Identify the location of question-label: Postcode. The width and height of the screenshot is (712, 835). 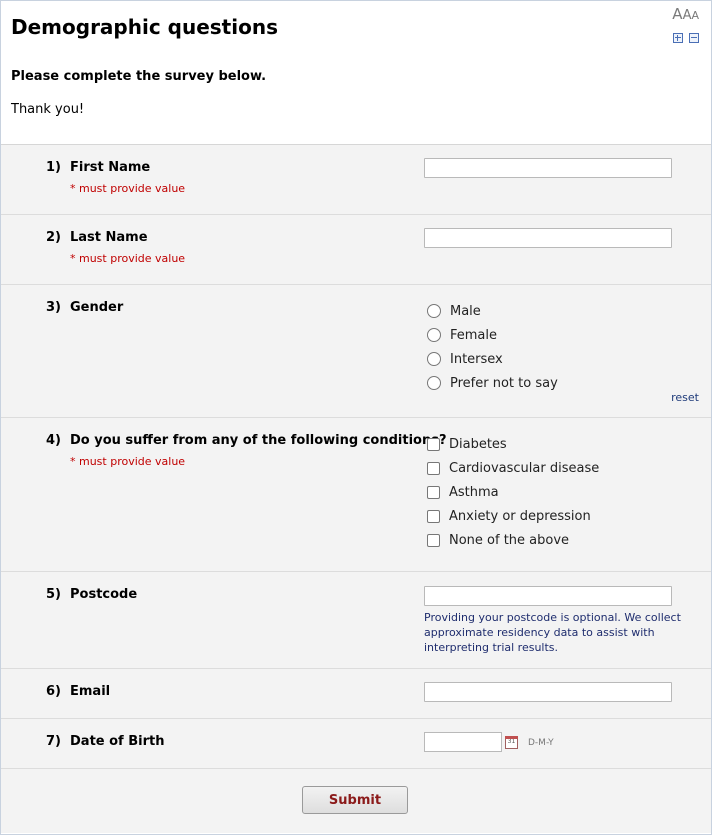
(104, 594).